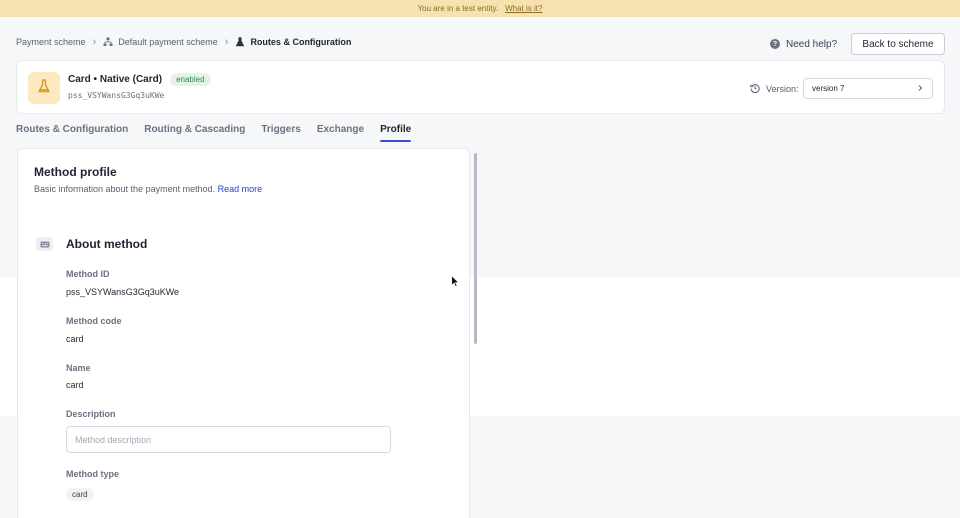  Describe the element at coordinates (115, 79) in the screenshot. I see `method-title: Card • Native (Card)` at that location.